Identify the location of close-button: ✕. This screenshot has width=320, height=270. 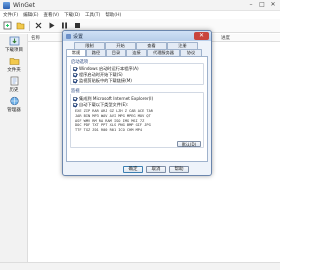
(273, 5).